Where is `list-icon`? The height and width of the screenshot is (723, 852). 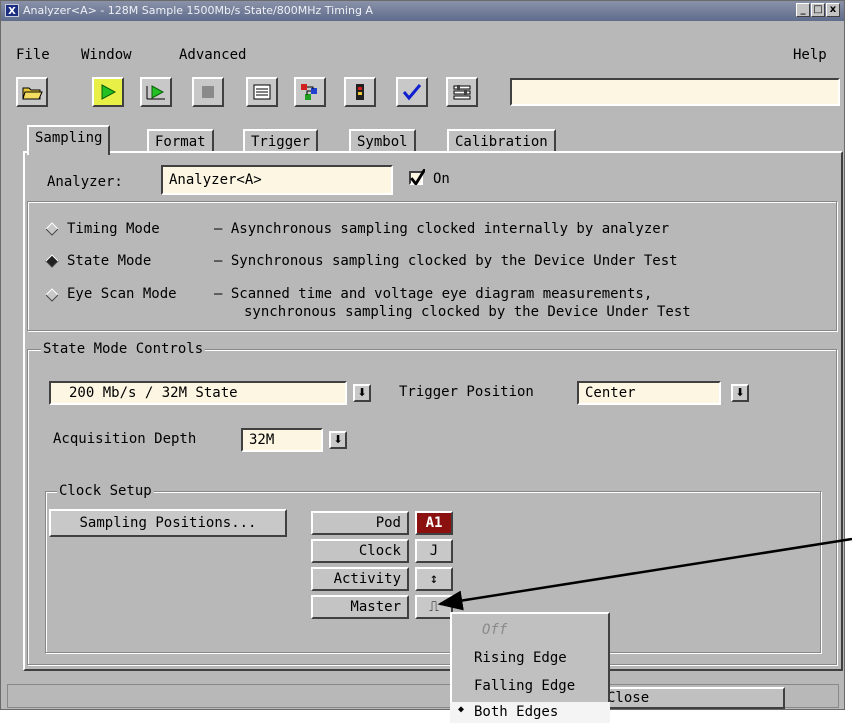
list-icon is located at coordinates (262, 92).